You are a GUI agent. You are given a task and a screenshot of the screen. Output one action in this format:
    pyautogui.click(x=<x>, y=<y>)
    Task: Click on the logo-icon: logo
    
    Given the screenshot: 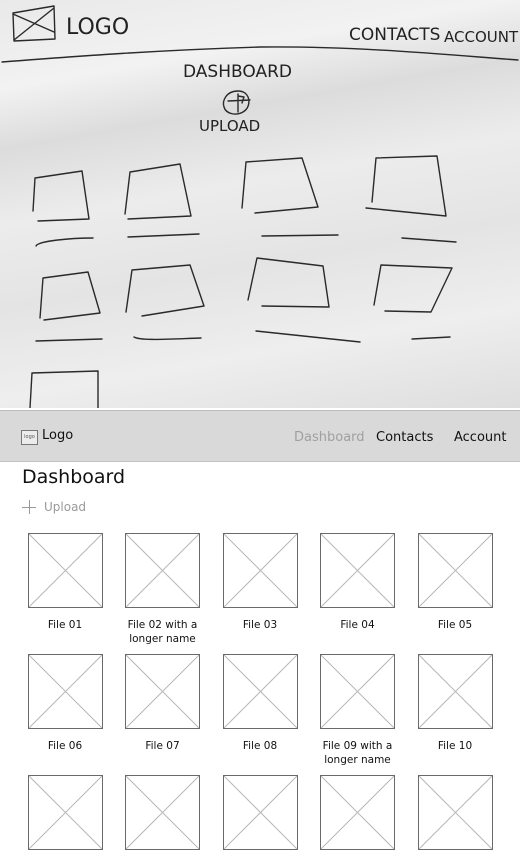 What is the action you would take?
    pyautogui.click(x=29, y=437)
    